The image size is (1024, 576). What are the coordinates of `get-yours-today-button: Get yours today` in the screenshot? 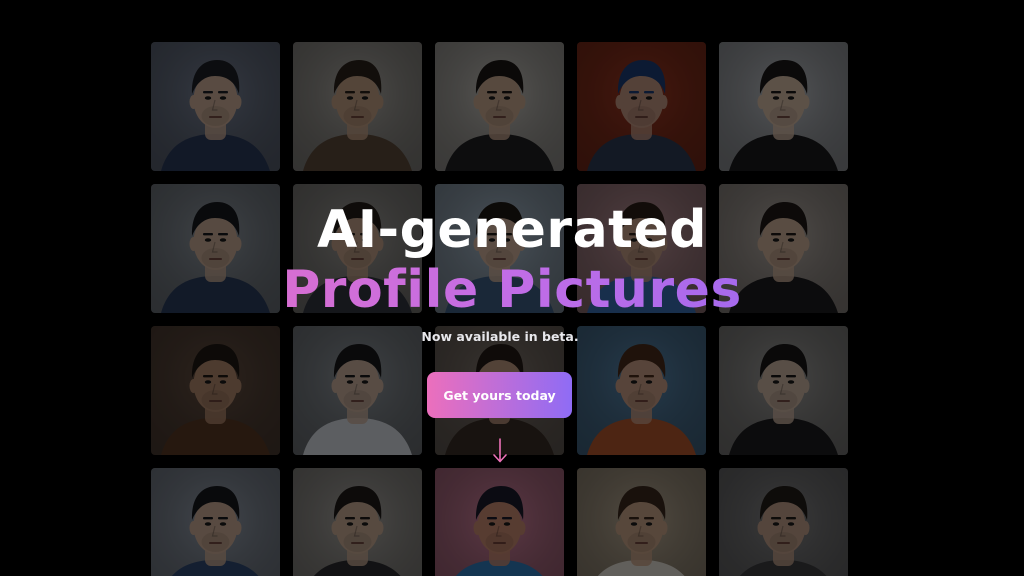 It's located at (499, 395).